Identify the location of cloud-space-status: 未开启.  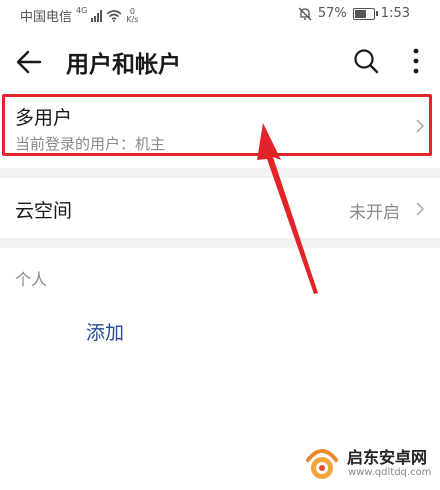
(374, 213).